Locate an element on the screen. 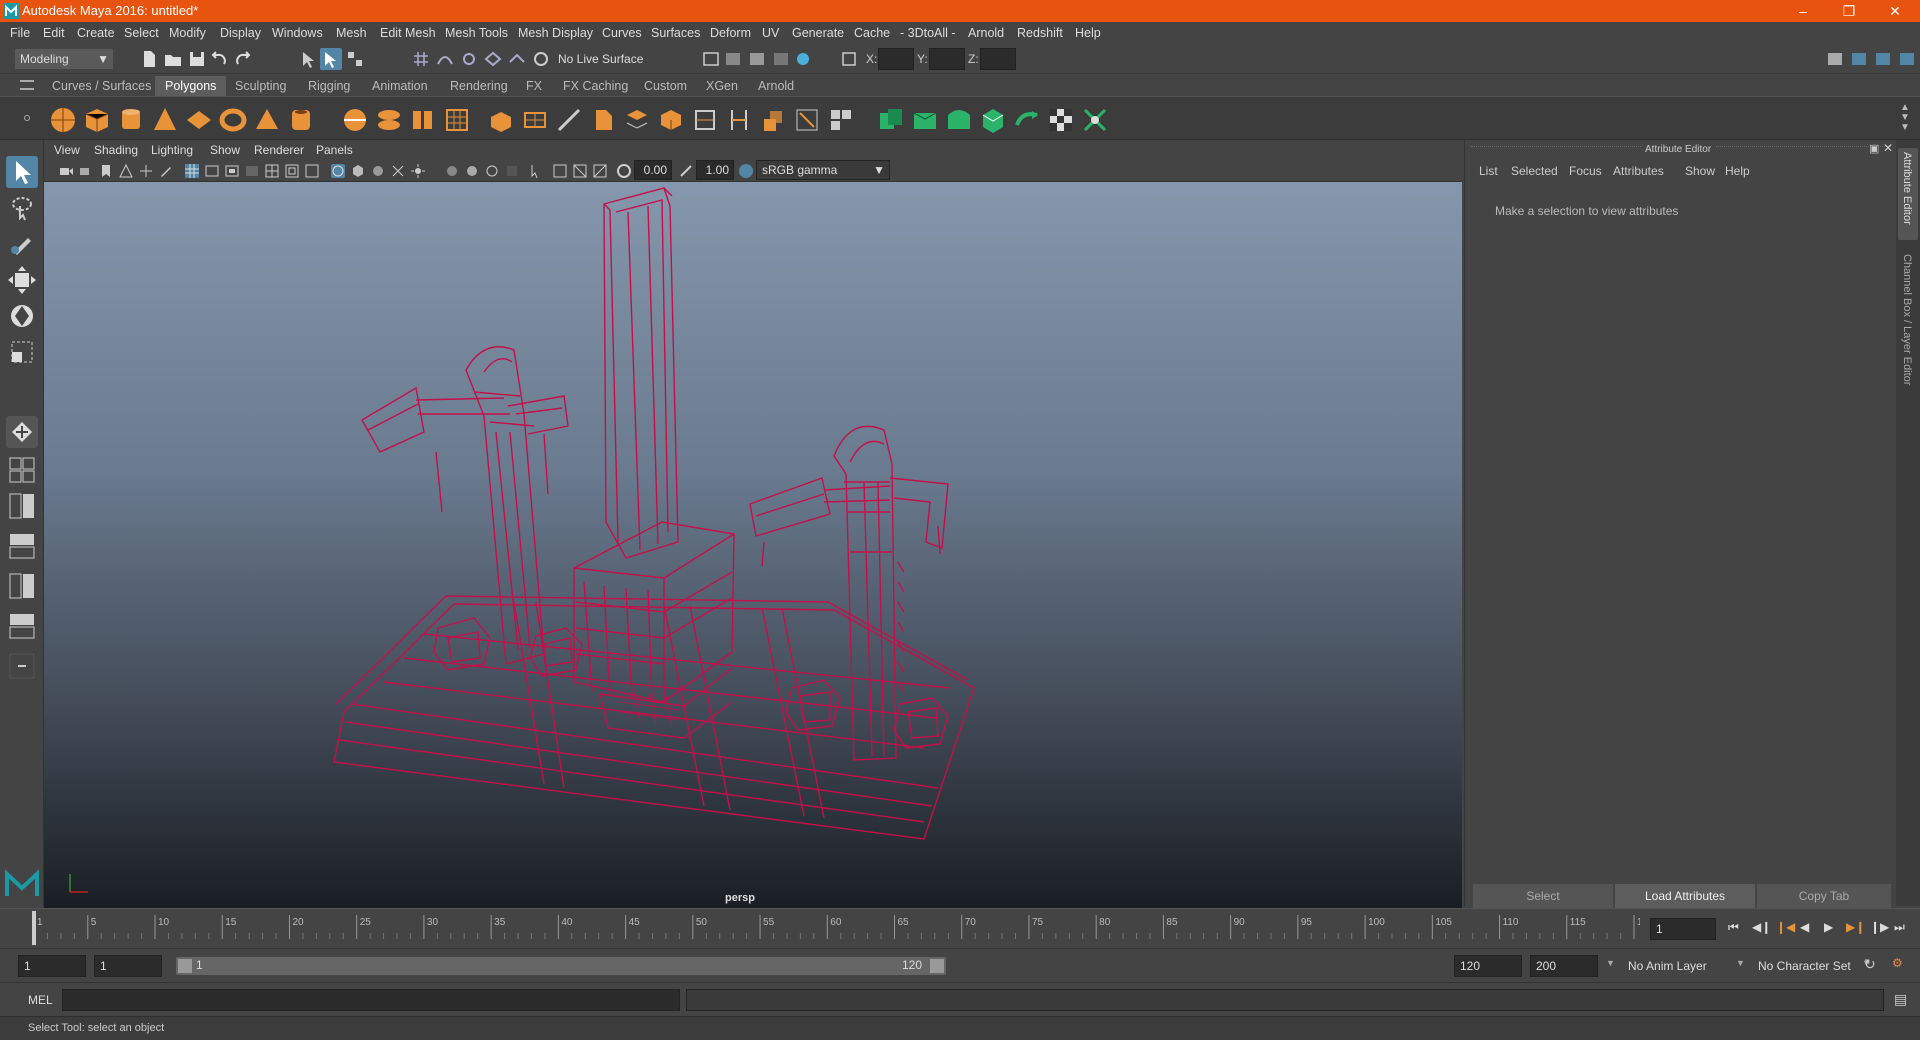 The image size is (1920, 1040). render-sphere-icon is located at coordinates (803, 59).